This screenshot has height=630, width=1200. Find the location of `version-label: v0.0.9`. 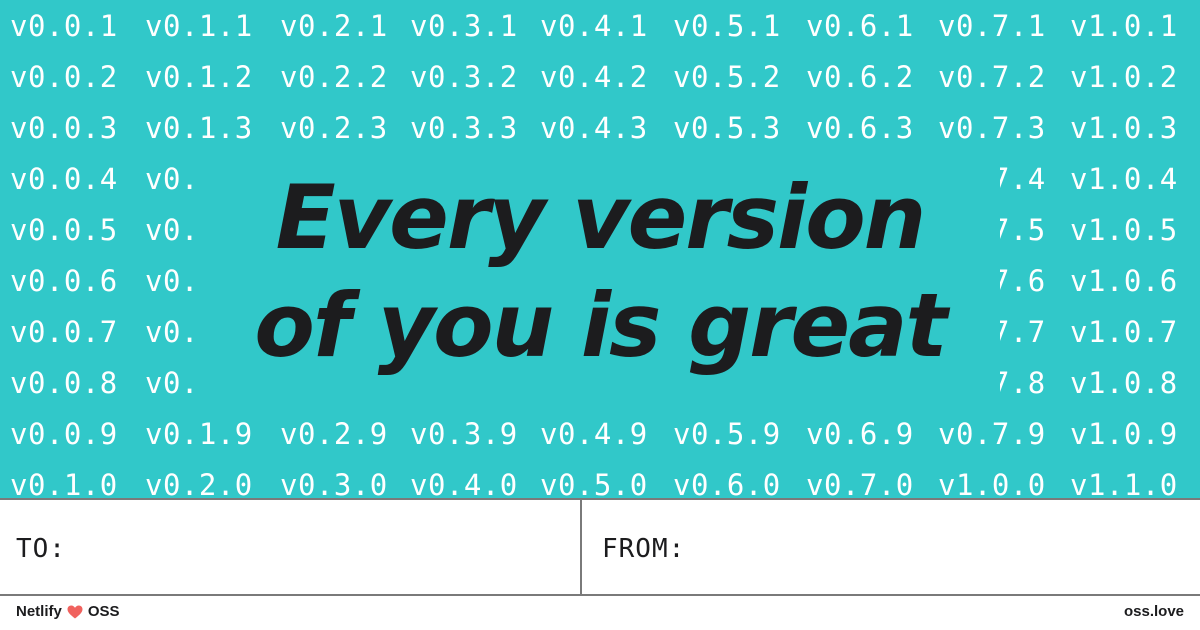

version-label: v0.0.9 is located at coordinates (64, 434).